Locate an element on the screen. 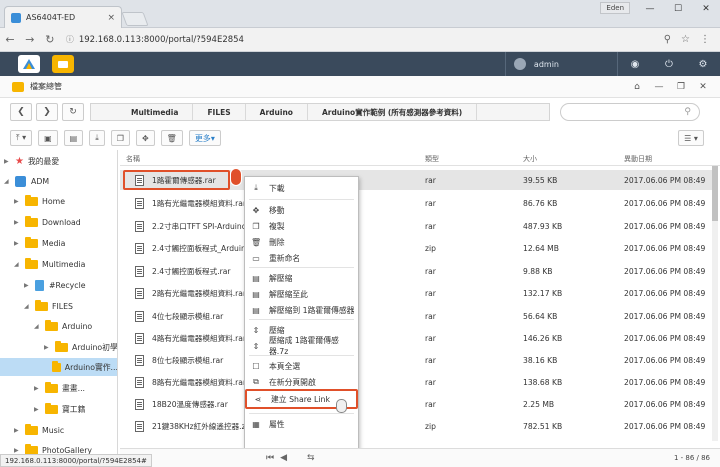 The height and width of the screenshot is (467, 720). tree-item-home: ▶ Home is located at coordinates (39, 201).